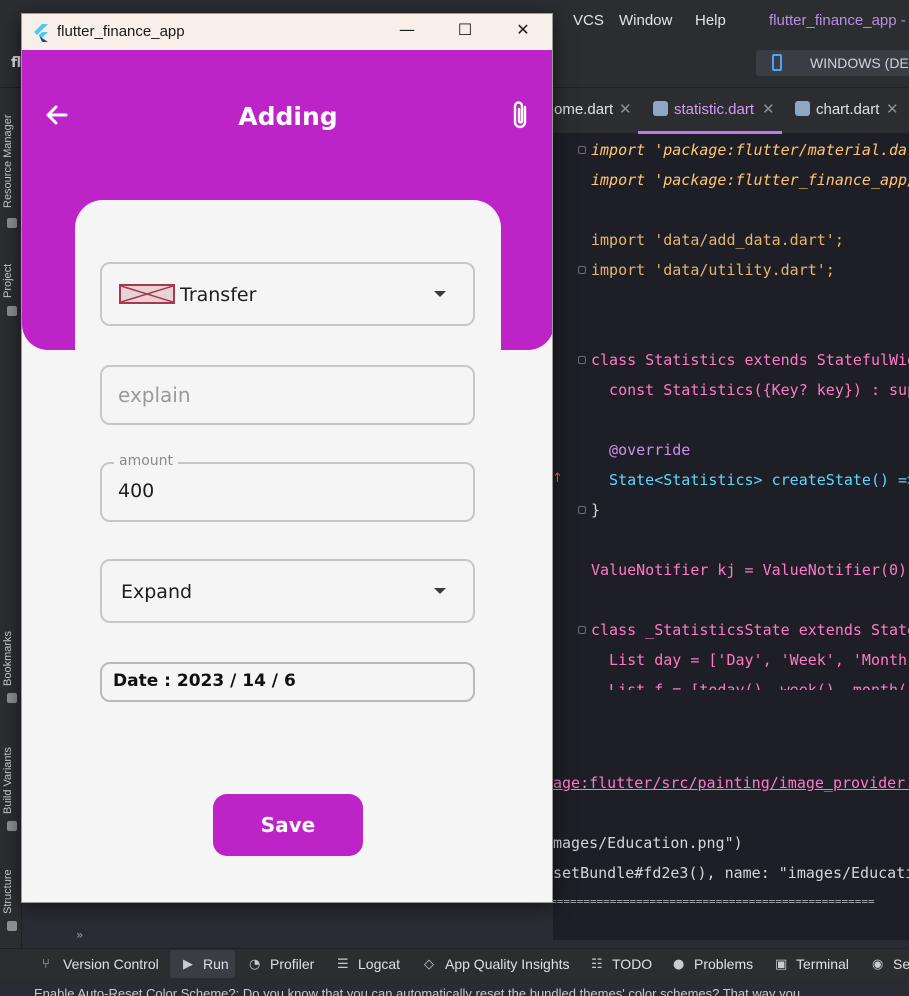 The image size is (909, 996). Describe the element at coordinates (288, 116) in the screenshot. I see `page-title: Adding` at that location.